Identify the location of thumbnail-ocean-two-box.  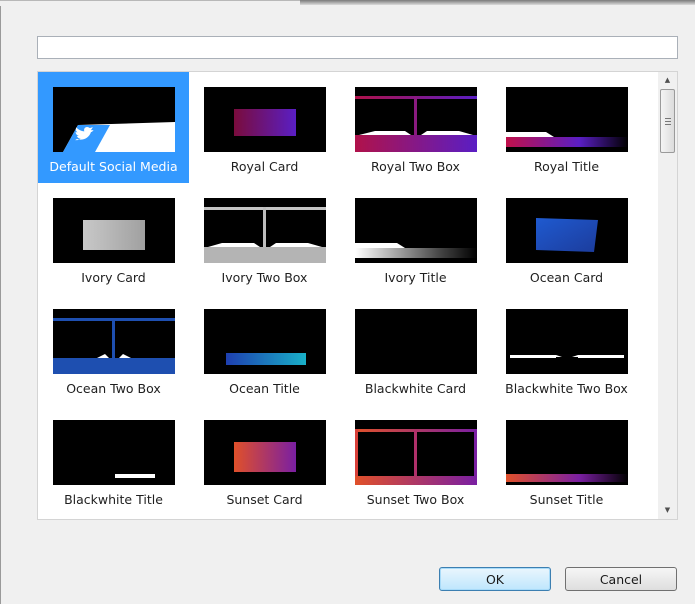
(114, 341).